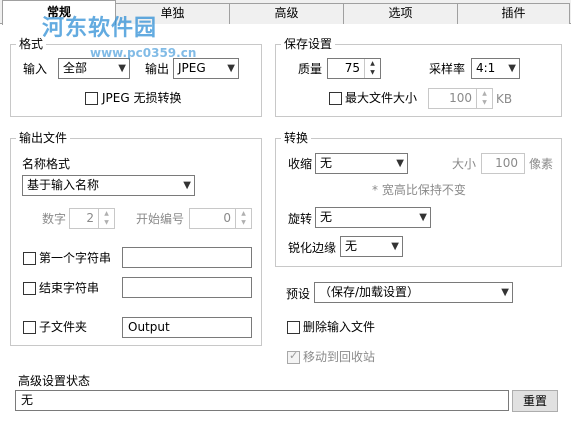 The width and height of the screenshot is (571, 431). What do you see at coordinates (308, 44) in the screenshot?
I see `save-settings-title: 保存设置` at bounding box center [308, 44].